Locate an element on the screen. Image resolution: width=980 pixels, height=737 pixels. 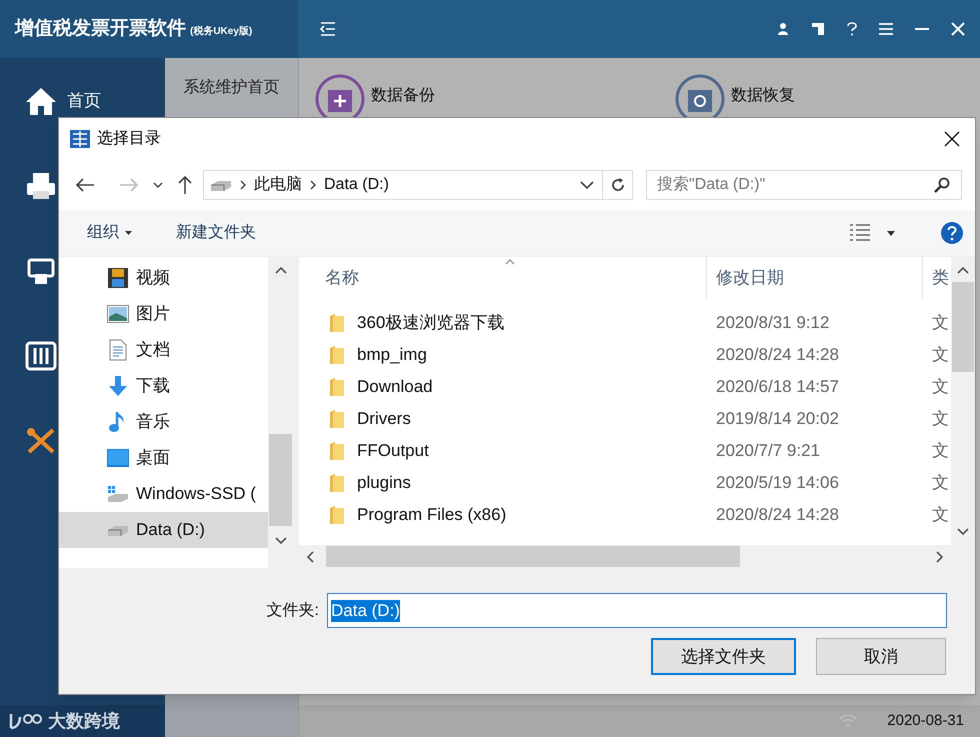
file-name: plugins is located at coordinates (384, 483).